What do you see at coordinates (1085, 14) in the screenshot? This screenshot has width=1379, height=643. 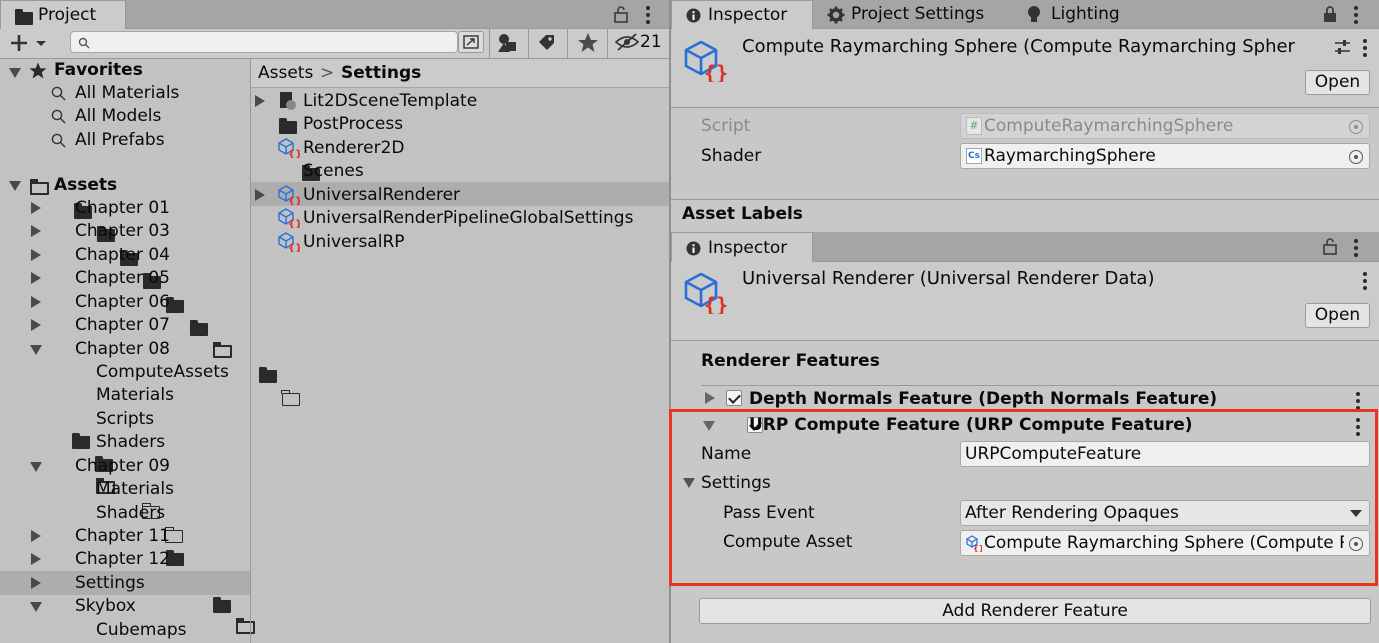 I see `tab-lighting: Lighting` at bounding box center [1085, 14].